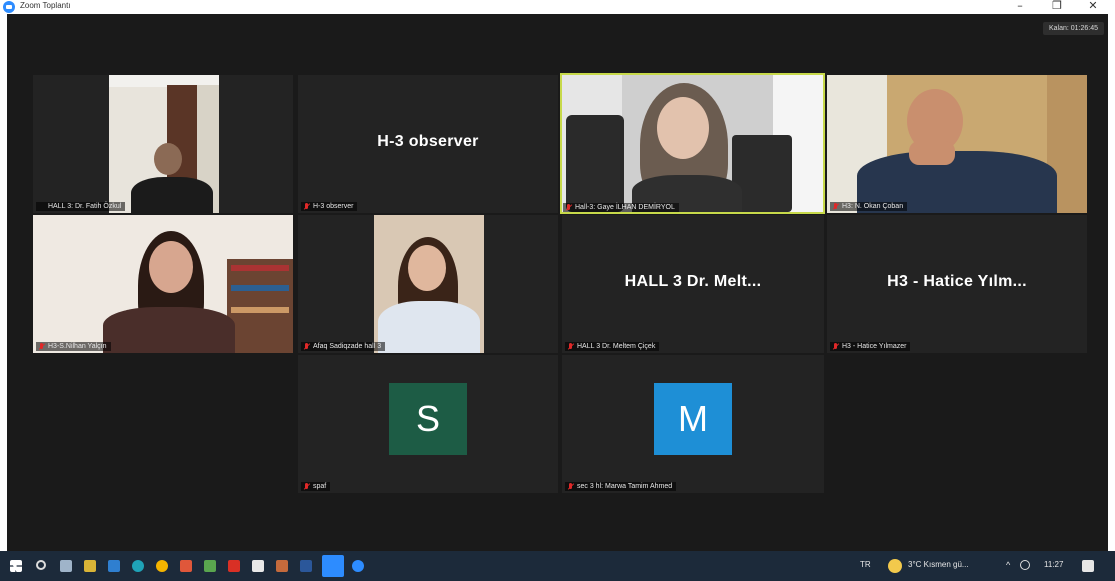  What do you see at coordinates (621, 207) in the screenshot?
I see `participant-name-label: Hall-3: Gaye İLHAN DEMİRYOL` at bounding box center [621, 207].